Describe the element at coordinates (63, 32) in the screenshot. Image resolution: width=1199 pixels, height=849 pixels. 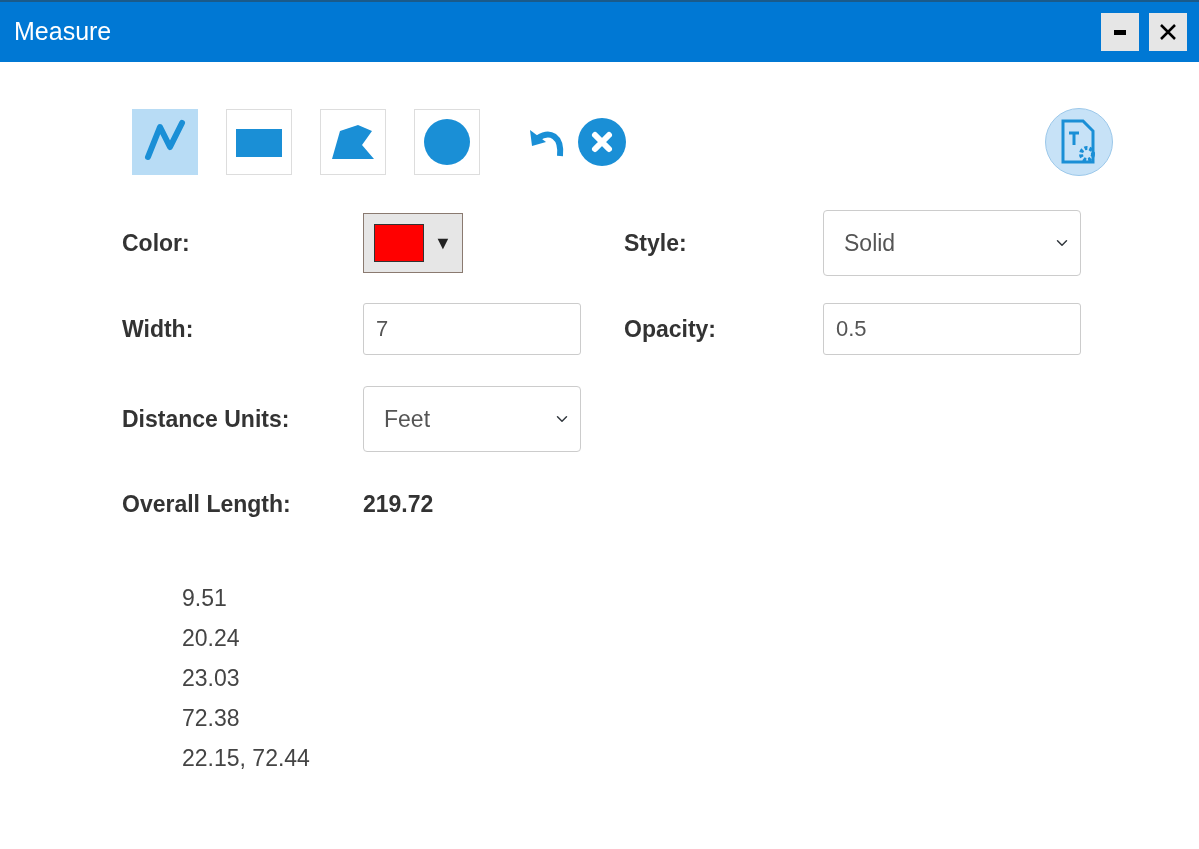
I see `window-title: Measure` at that location.